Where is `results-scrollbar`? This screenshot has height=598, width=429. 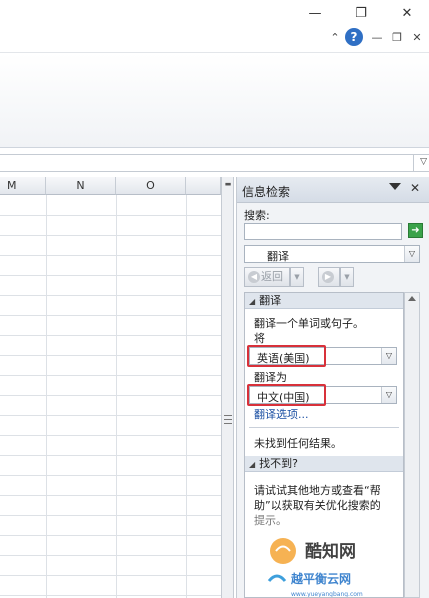
results-scrollbar is located at coordinates (412, 445).